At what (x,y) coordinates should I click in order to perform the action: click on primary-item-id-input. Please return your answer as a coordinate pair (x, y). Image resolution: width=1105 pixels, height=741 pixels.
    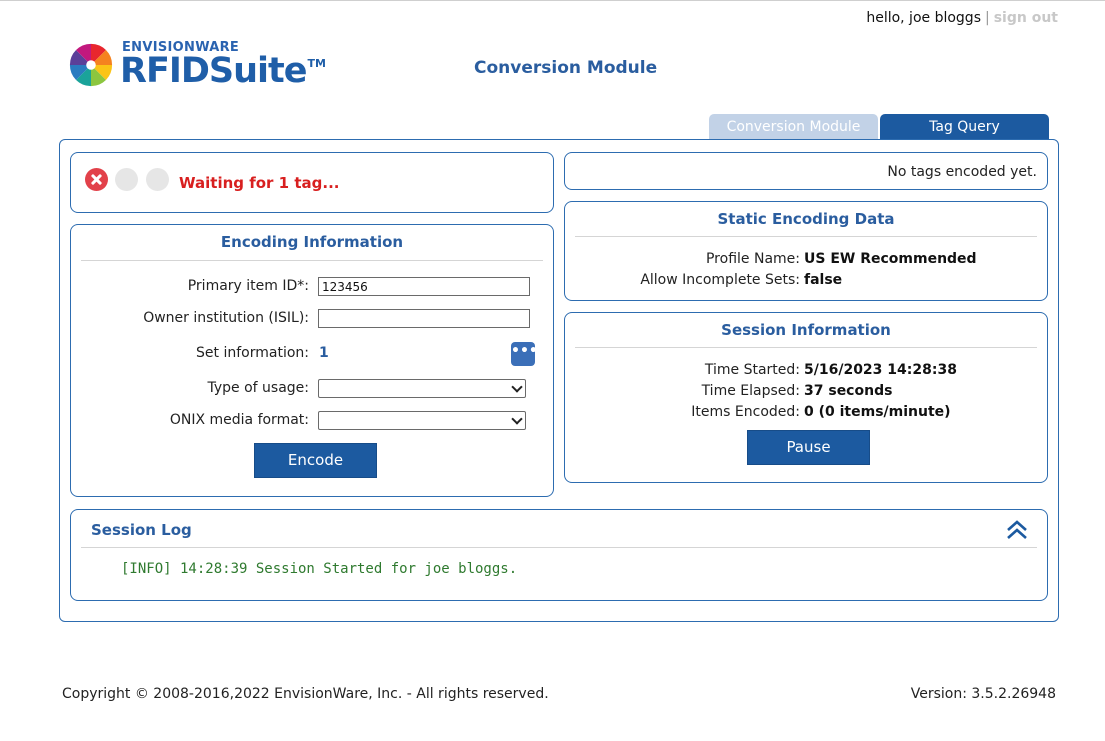
    Looking at the image, I should click on (424, 286).